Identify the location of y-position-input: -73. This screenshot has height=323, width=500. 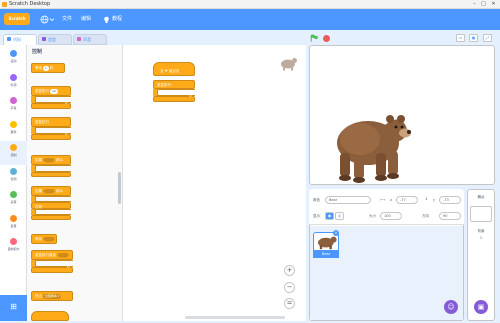
(450, 200).